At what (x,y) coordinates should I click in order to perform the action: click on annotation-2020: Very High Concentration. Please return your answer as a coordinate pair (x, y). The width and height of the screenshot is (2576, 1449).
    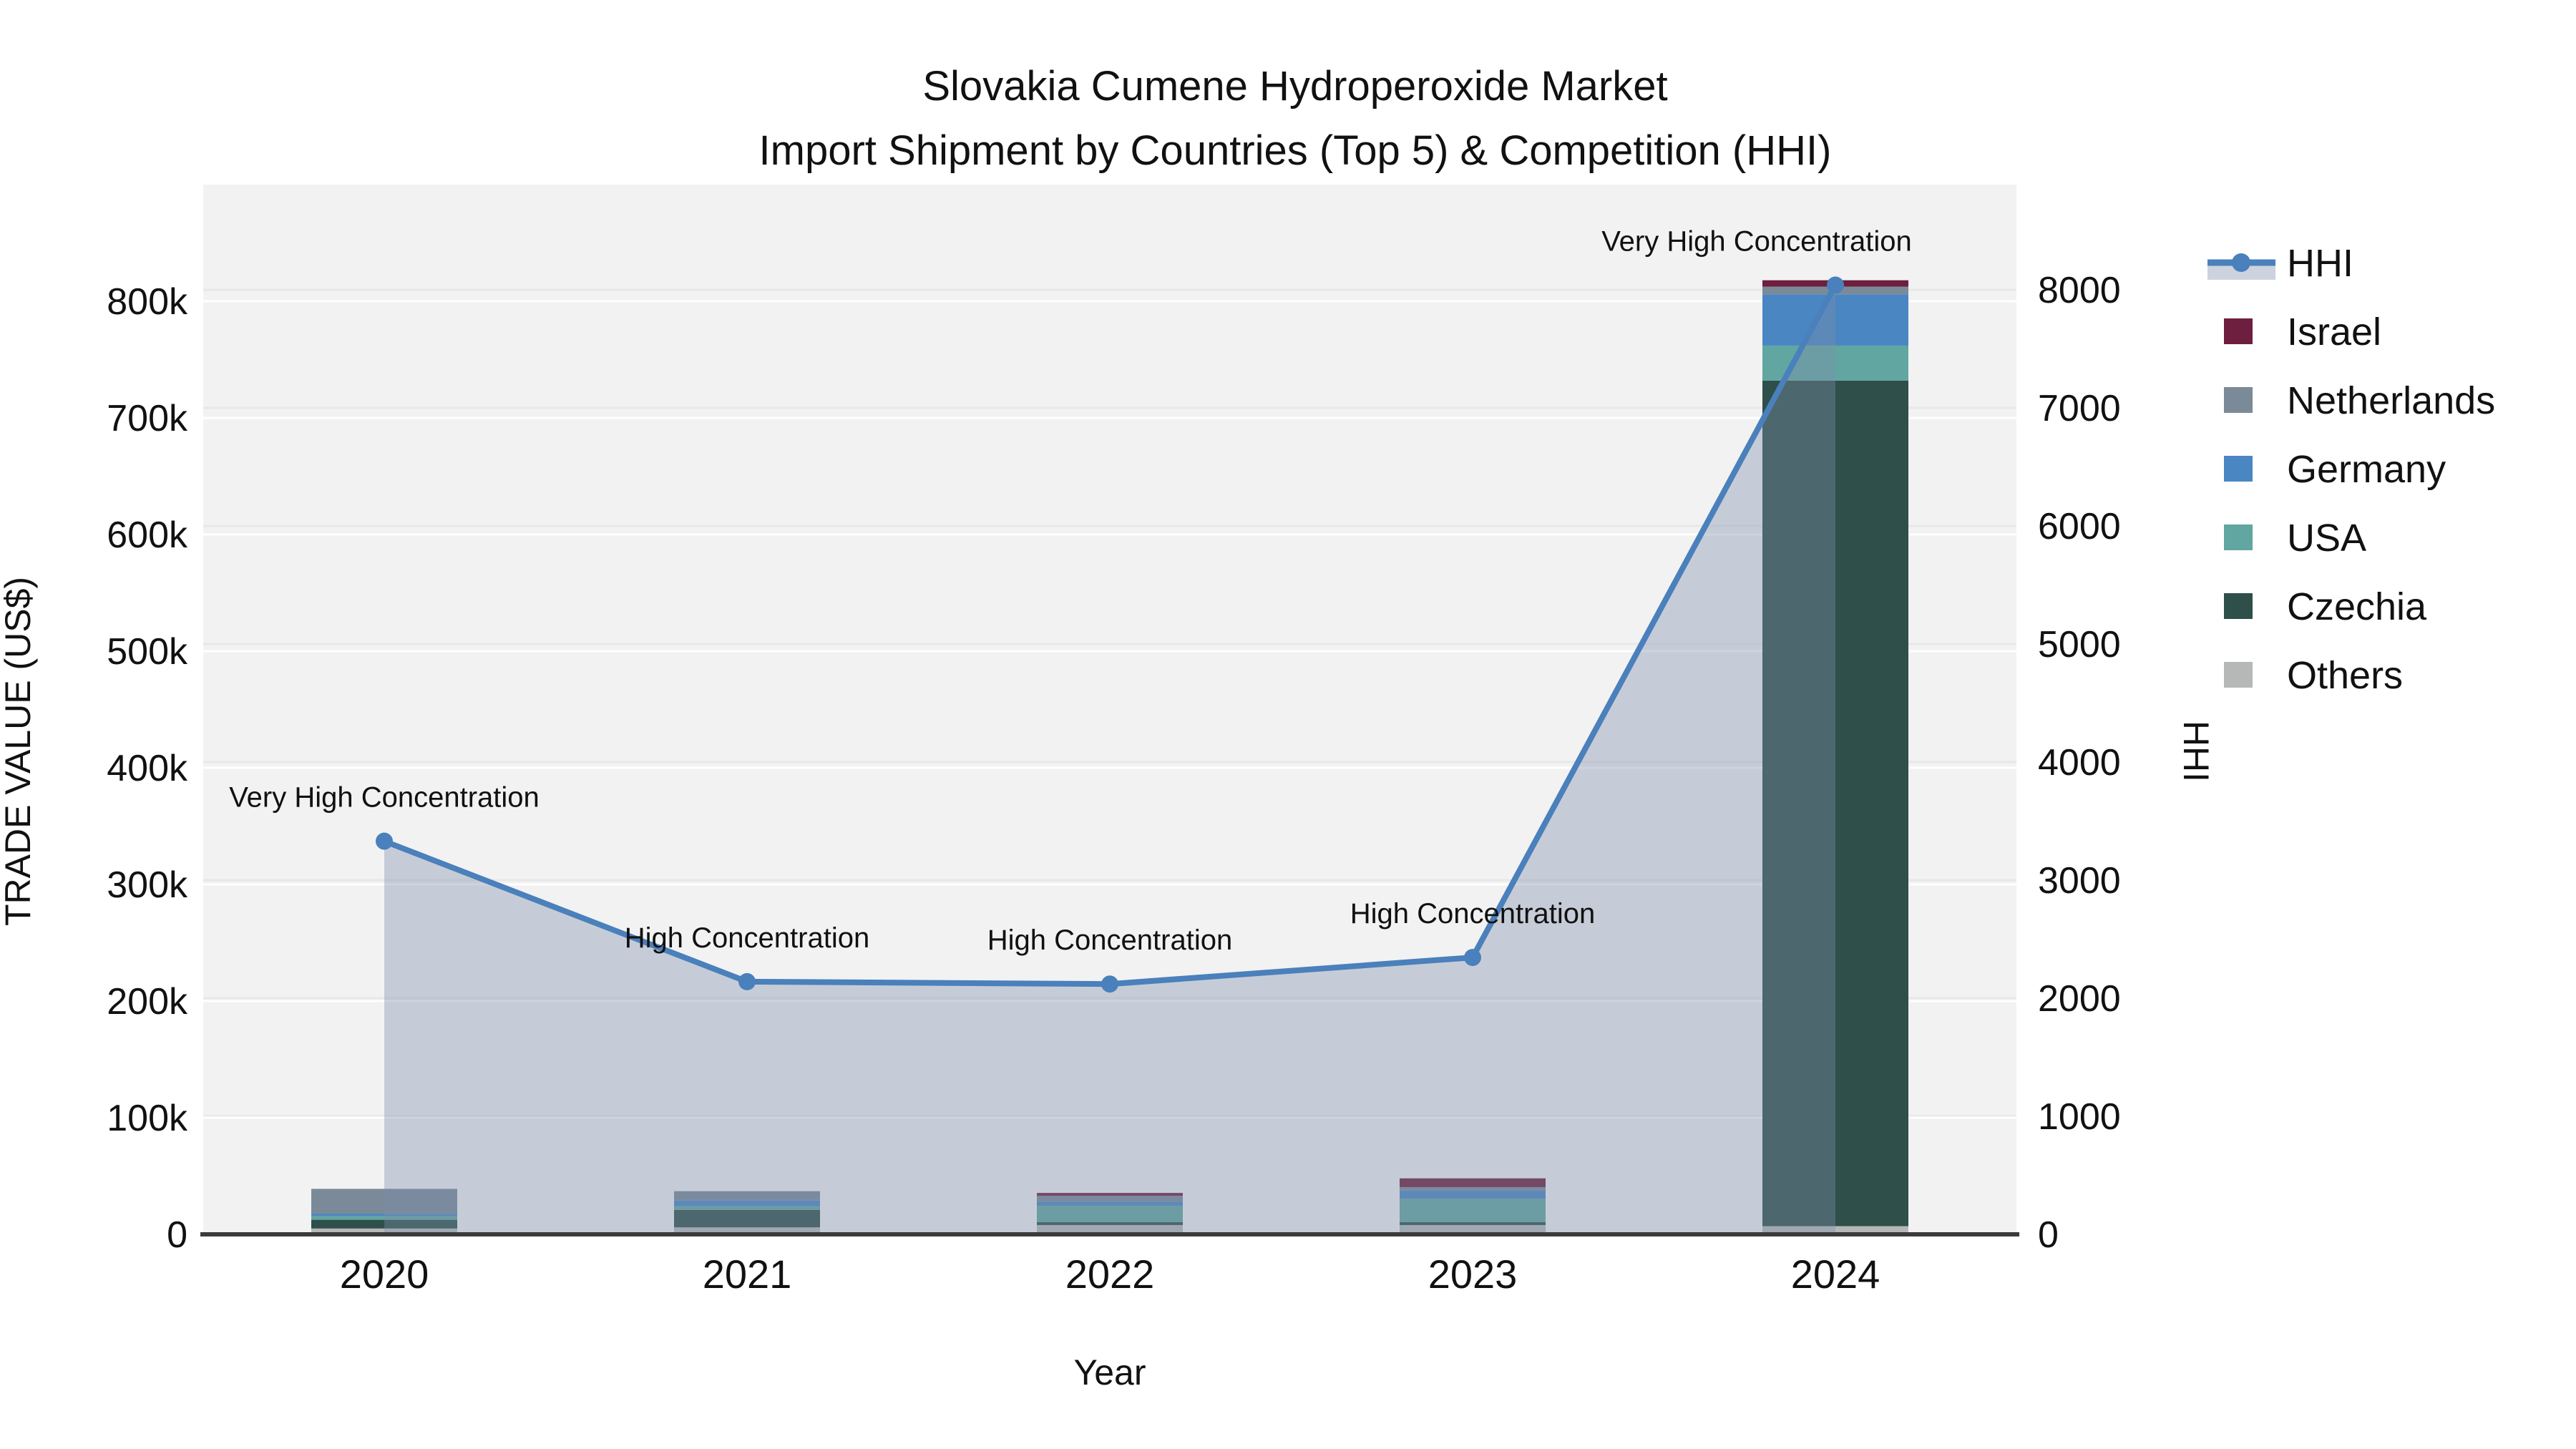
    Looking at the image, I should click on (384, 798).